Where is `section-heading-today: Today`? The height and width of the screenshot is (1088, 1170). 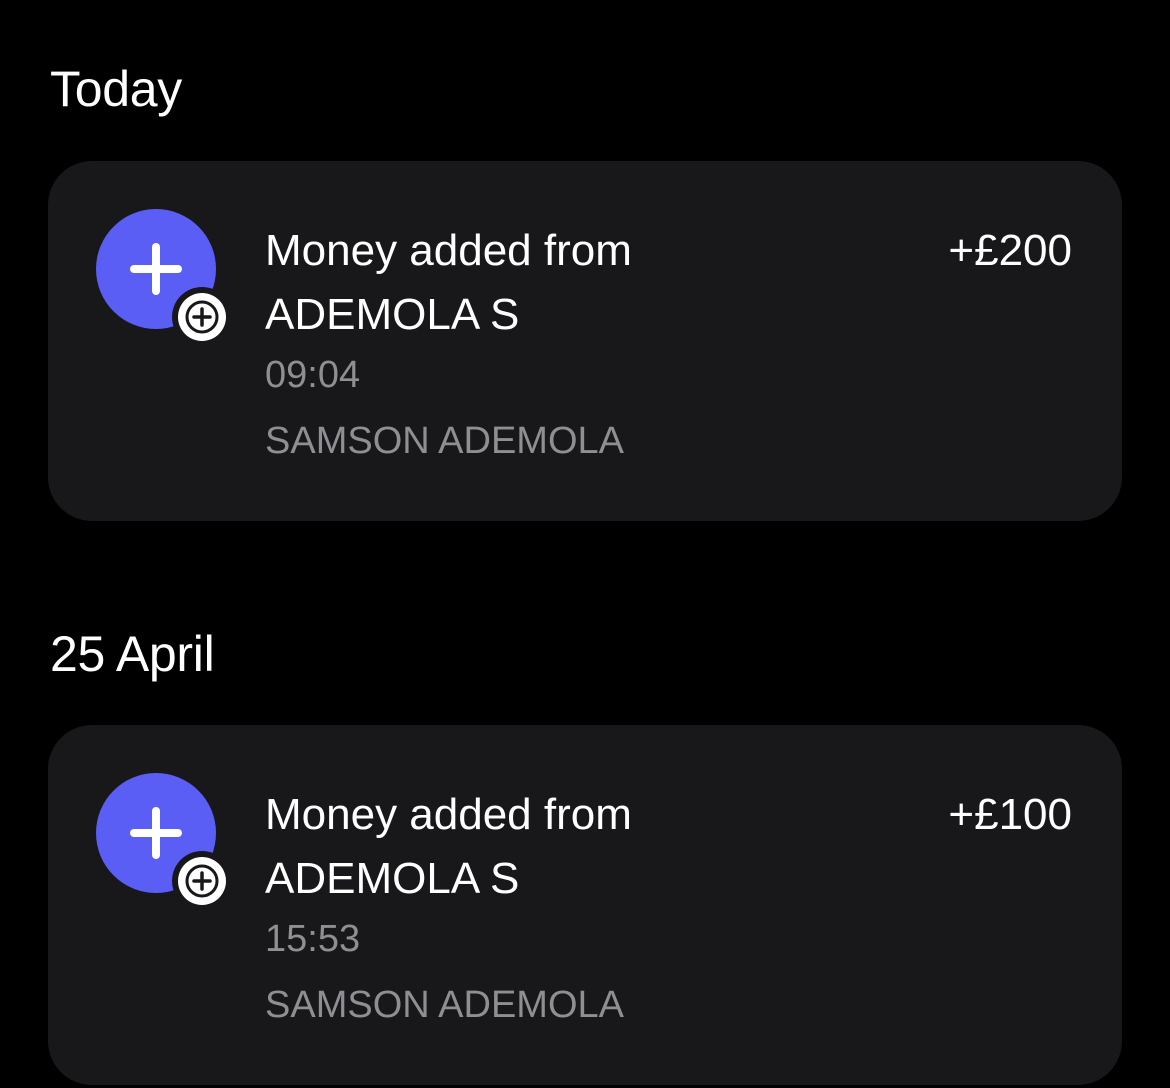
section-heading-today: Today is located at coordinates (116, 89).